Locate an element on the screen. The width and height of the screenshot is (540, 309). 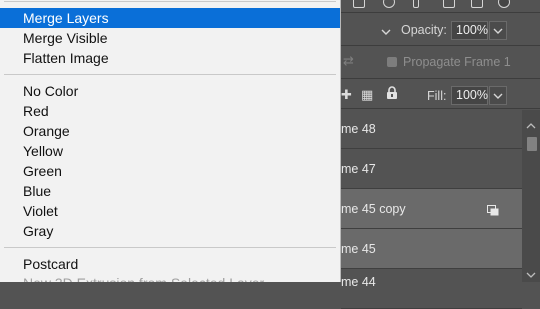
layer-row-selected: me 45 copy is located at coordinates (431, 209).